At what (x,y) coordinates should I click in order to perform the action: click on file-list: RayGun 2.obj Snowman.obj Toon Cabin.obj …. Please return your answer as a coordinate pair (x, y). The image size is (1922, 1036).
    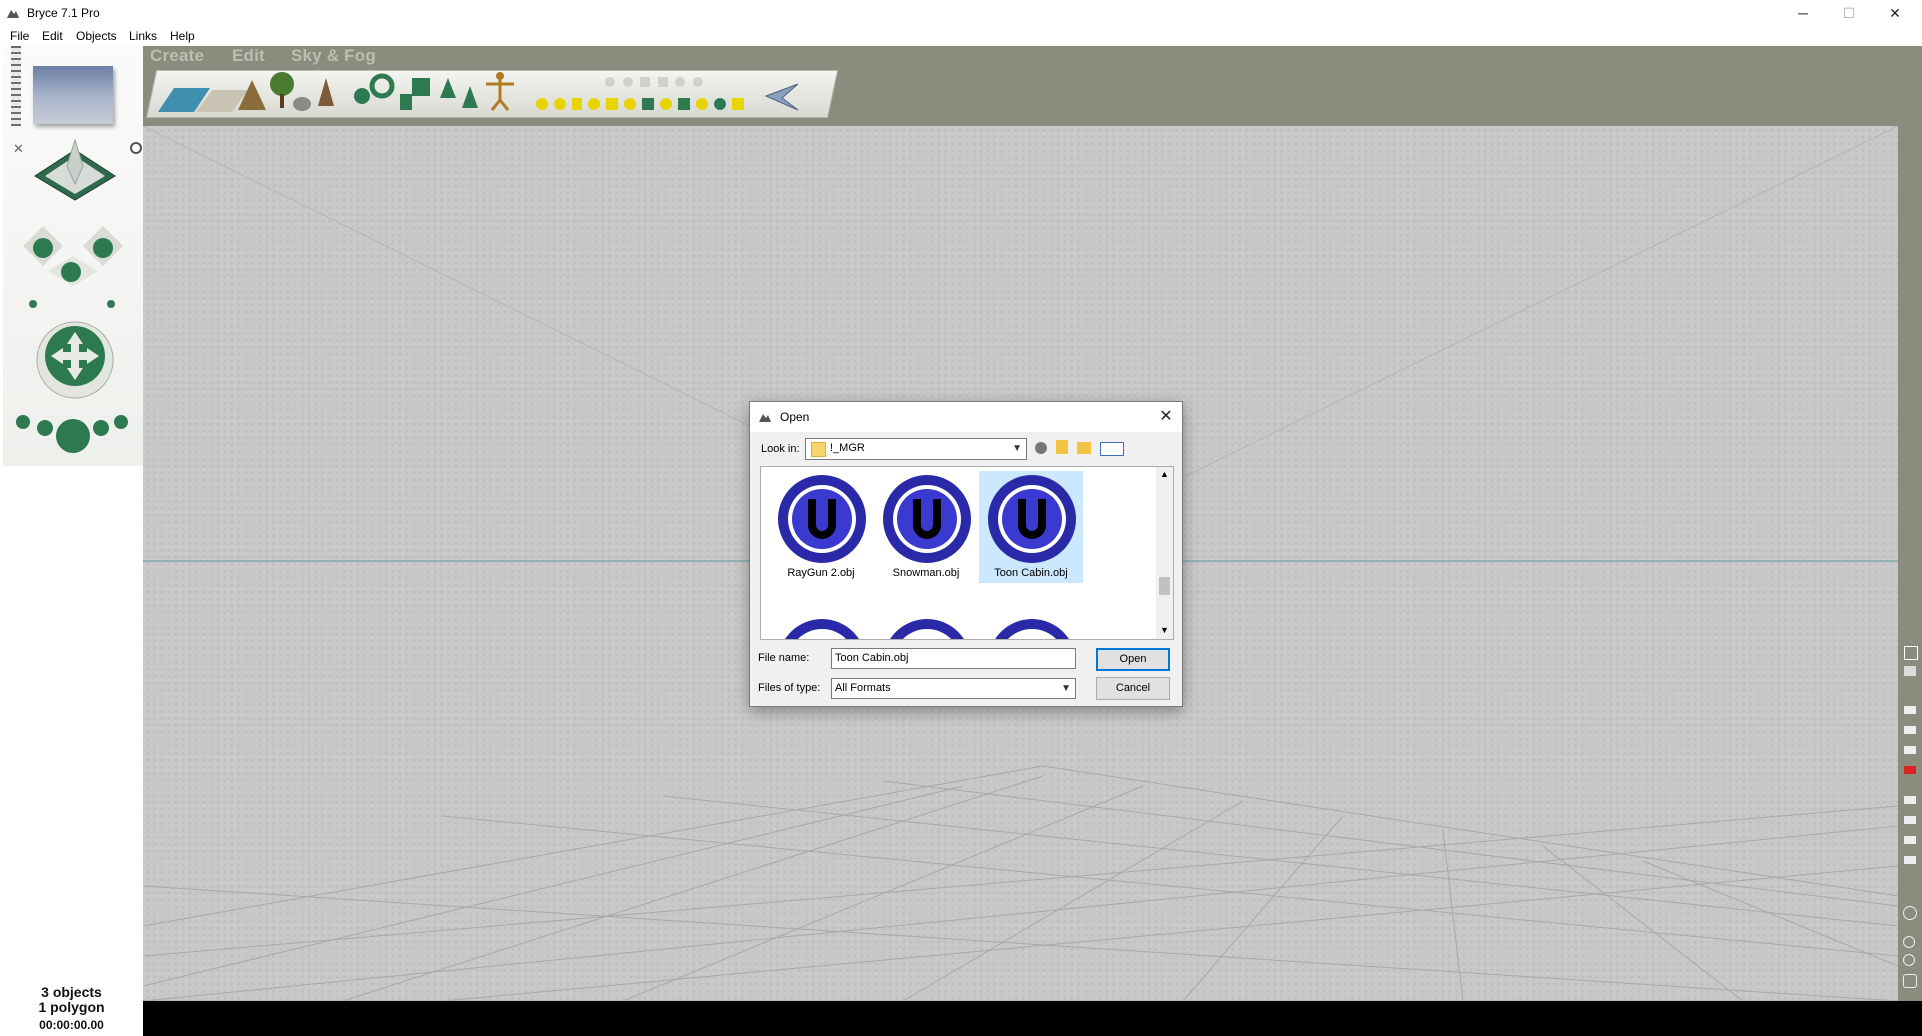
    Looking at the image, I should click on (967, 553).